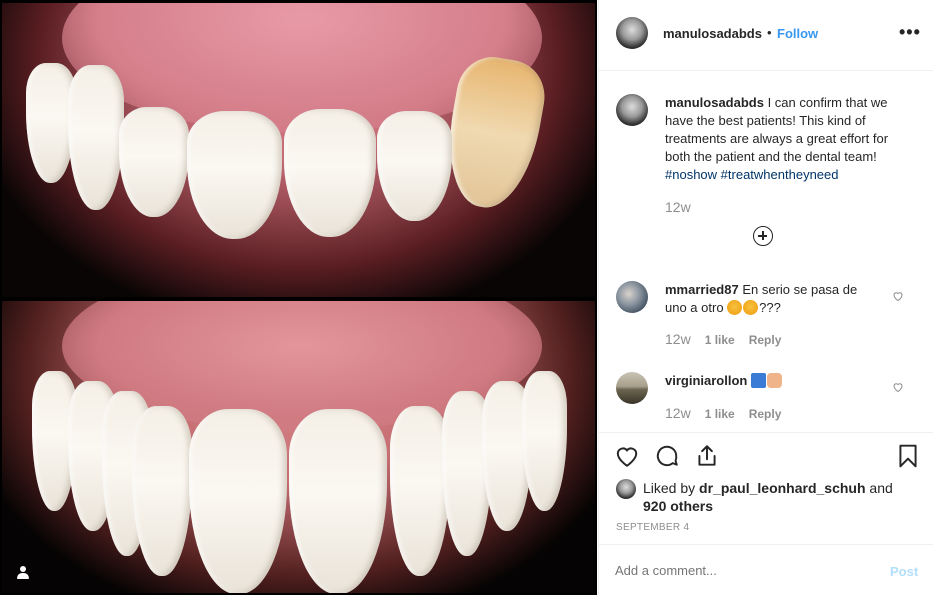 The height and width of the screenshot is (596, 933). What do you see at coordinates (707, 456) in the screenshot?
I see `share-icon` at bounding box center [707, 456].